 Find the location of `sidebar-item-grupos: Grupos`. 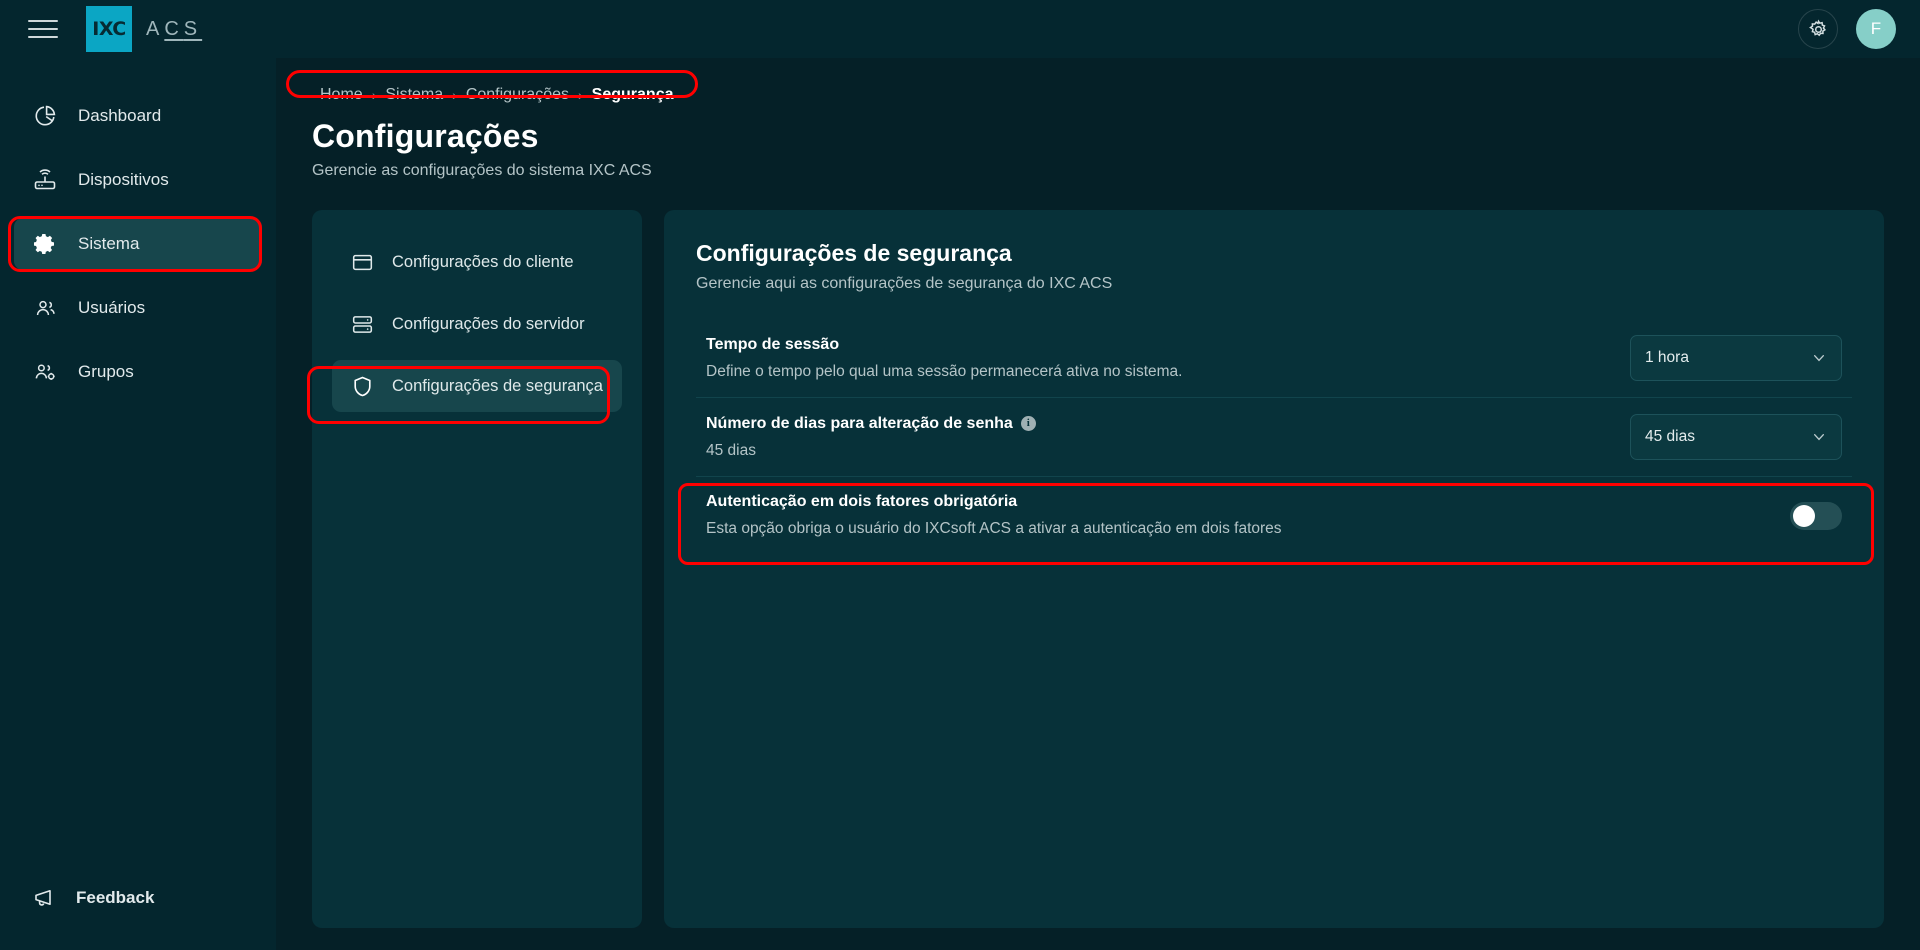

sidebar-item-grupos: Grupos is located at coordinates (138, 372).